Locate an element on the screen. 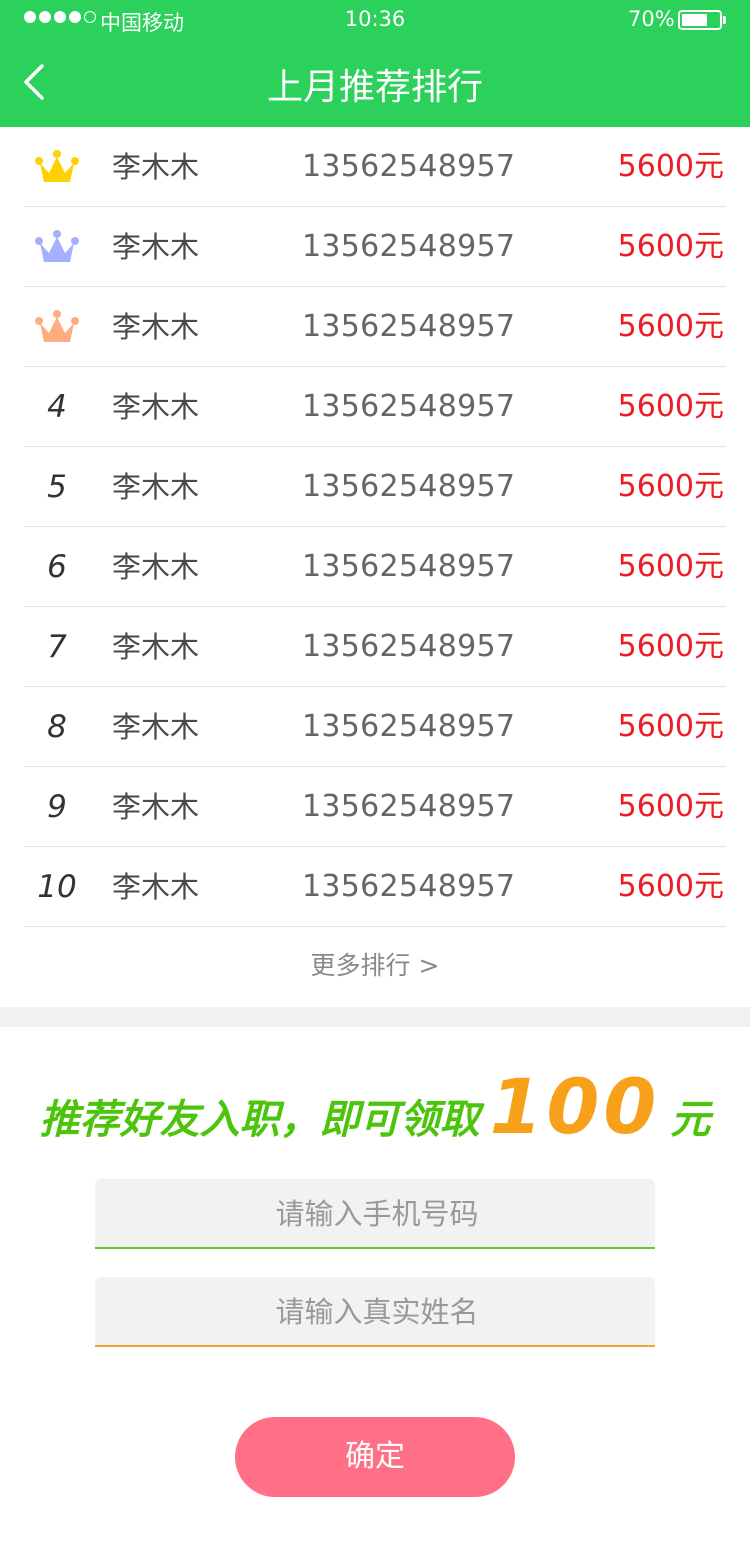  name-input is located at coordinates (377, 1312).